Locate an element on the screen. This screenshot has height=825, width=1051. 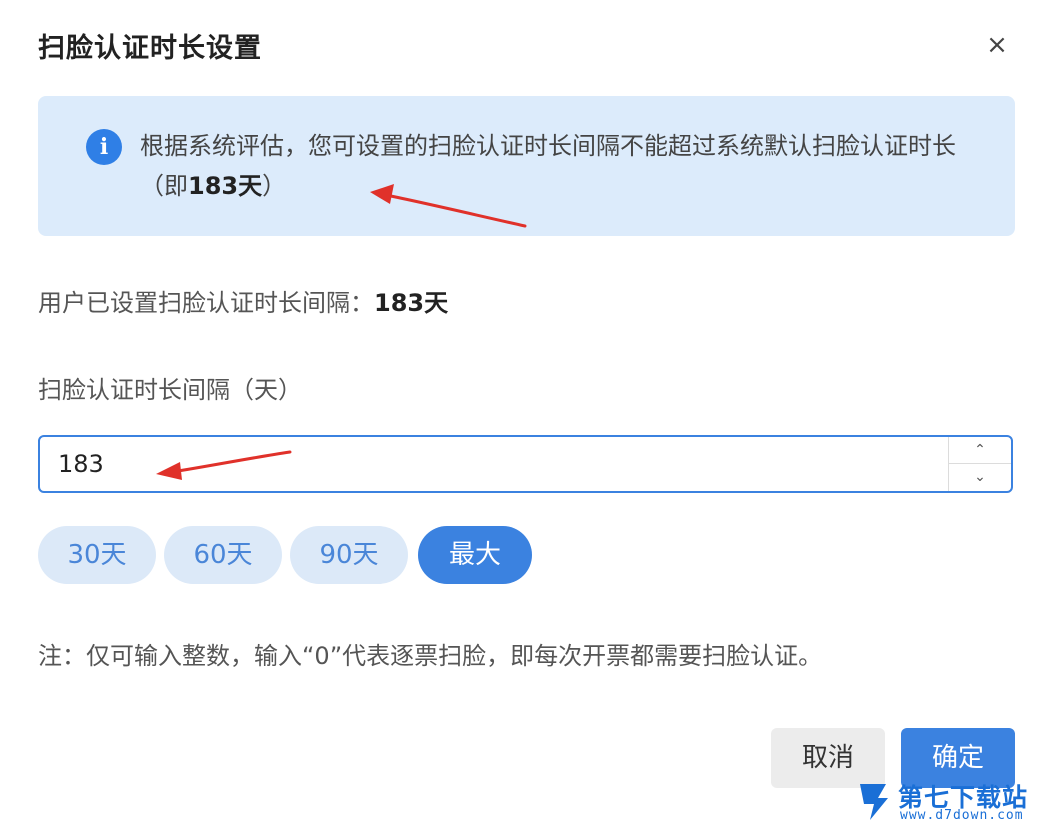
current-setting-value: 183天 is located at coordinates (411, 303).